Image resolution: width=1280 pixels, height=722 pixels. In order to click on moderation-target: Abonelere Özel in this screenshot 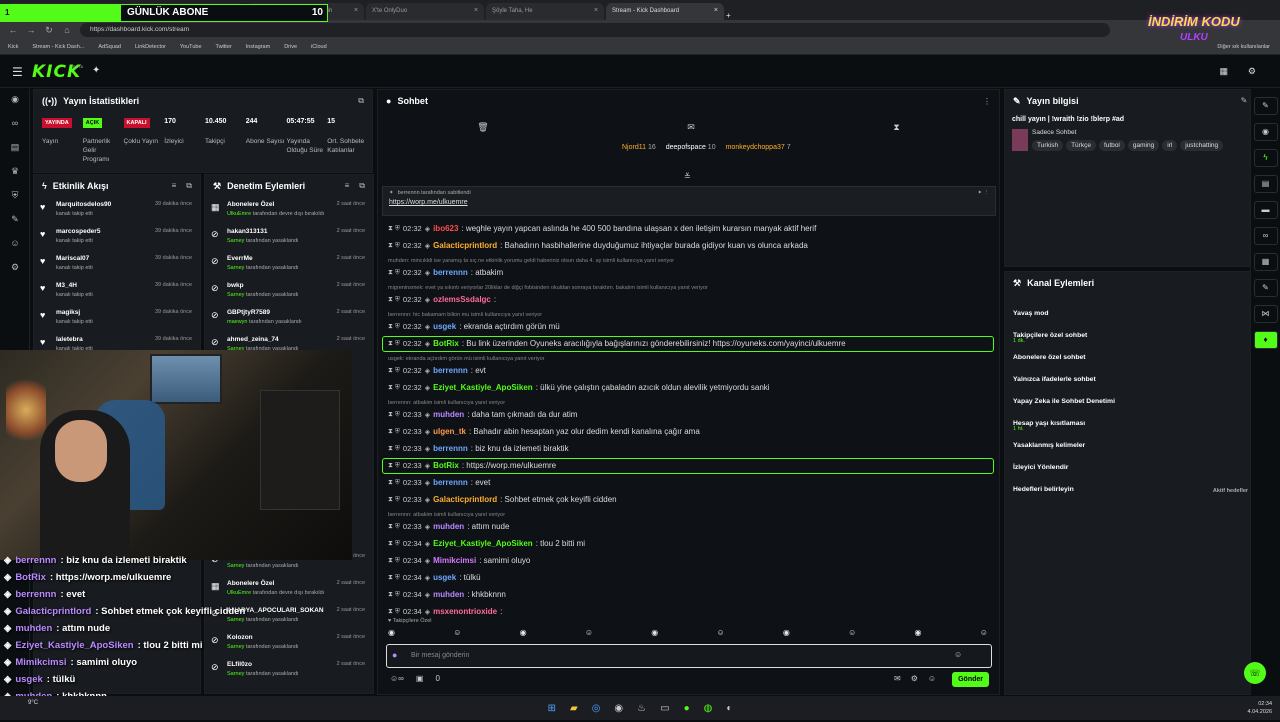, I will do `click(250, 204)`.